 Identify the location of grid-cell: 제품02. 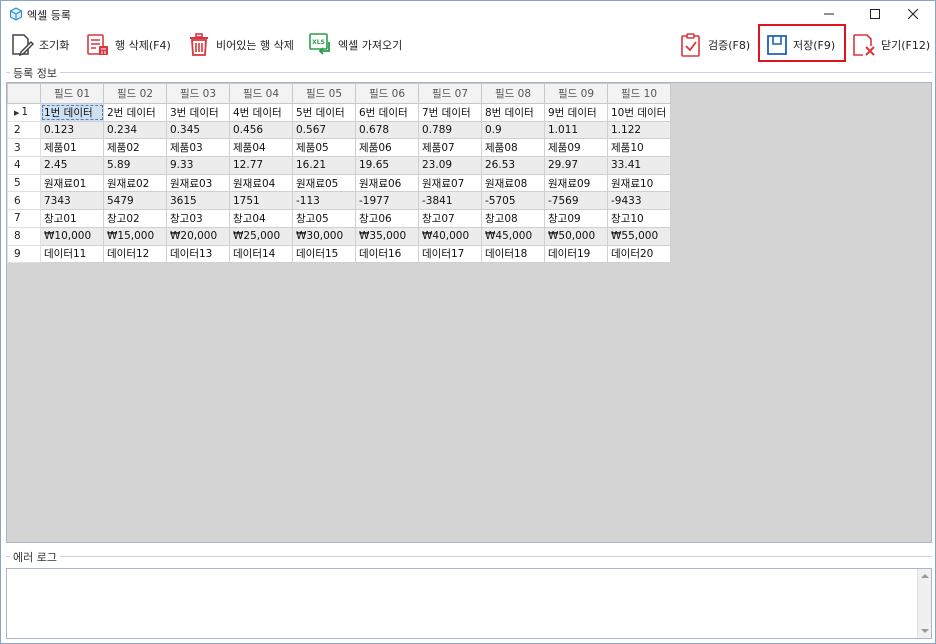
(135, 148).